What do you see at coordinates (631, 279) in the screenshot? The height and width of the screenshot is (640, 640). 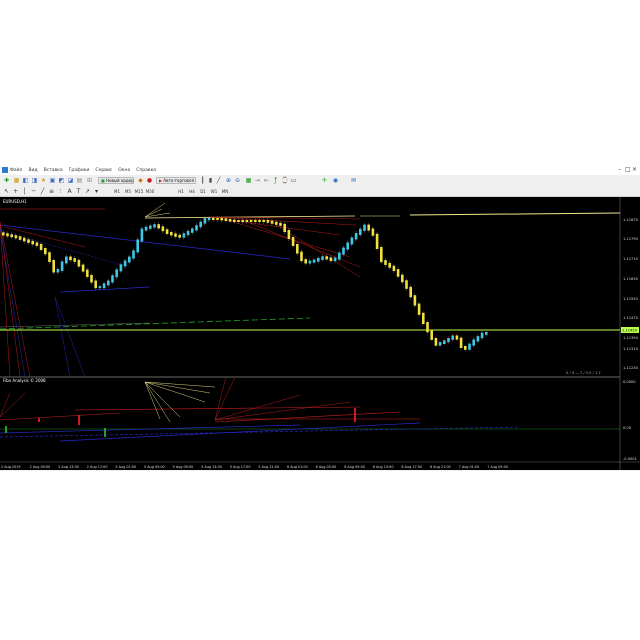 I see `price-tick: 1.11630` at bounding box center [631, 279].